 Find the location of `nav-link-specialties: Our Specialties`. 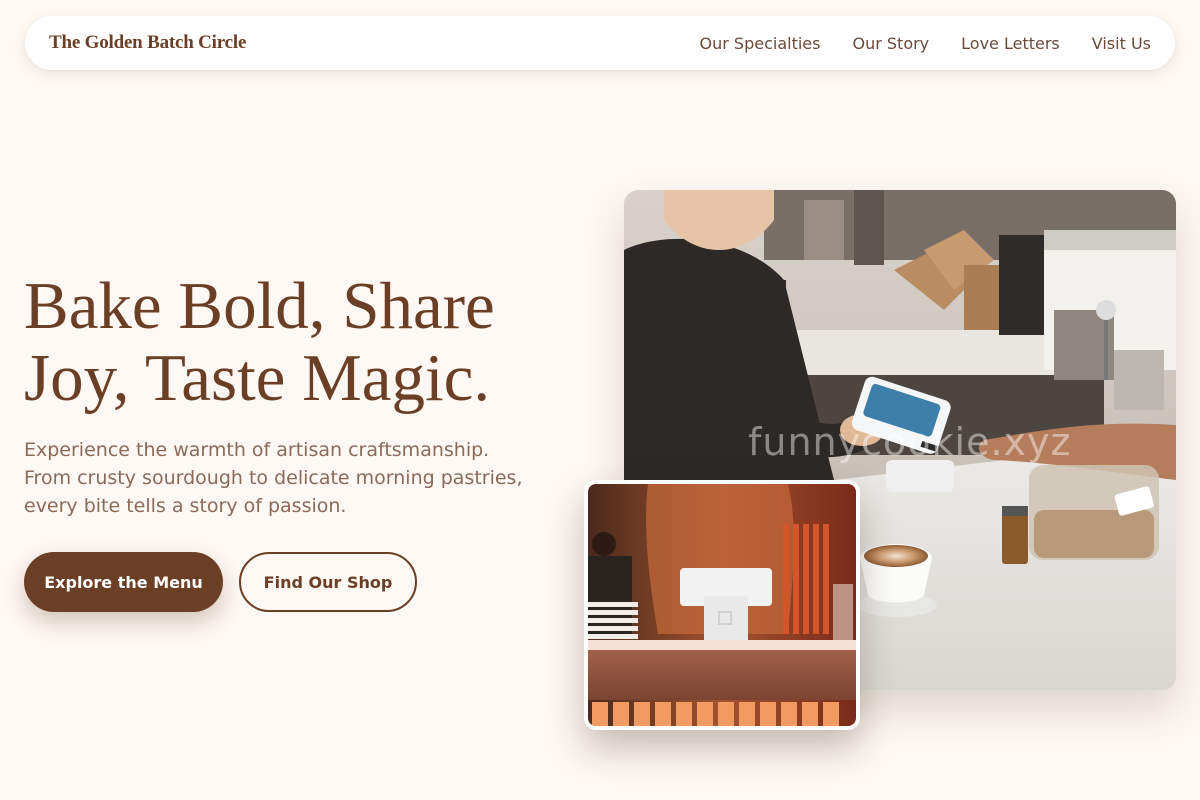

nav-link-specialties: Our Specialties is located at coordinates (760, 43).